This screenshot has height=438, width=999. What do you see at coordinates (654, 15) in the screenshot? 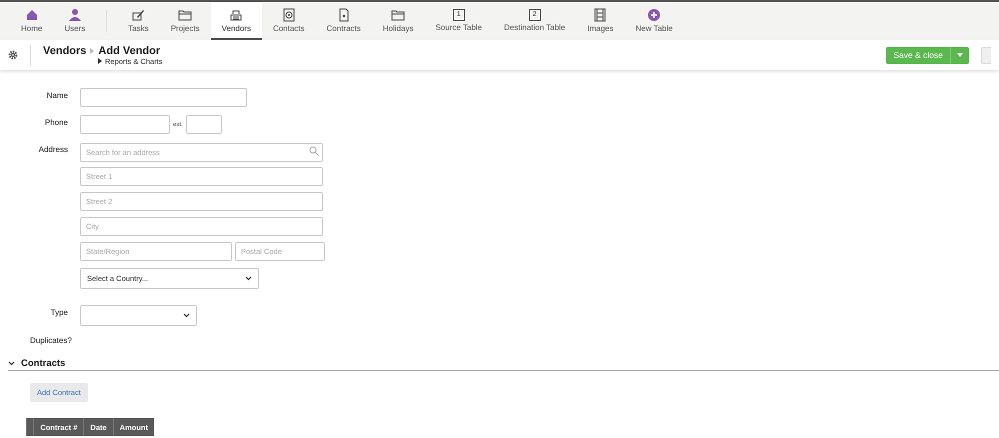
I see `plus-circle-icon` at bounding box center [654, 15].